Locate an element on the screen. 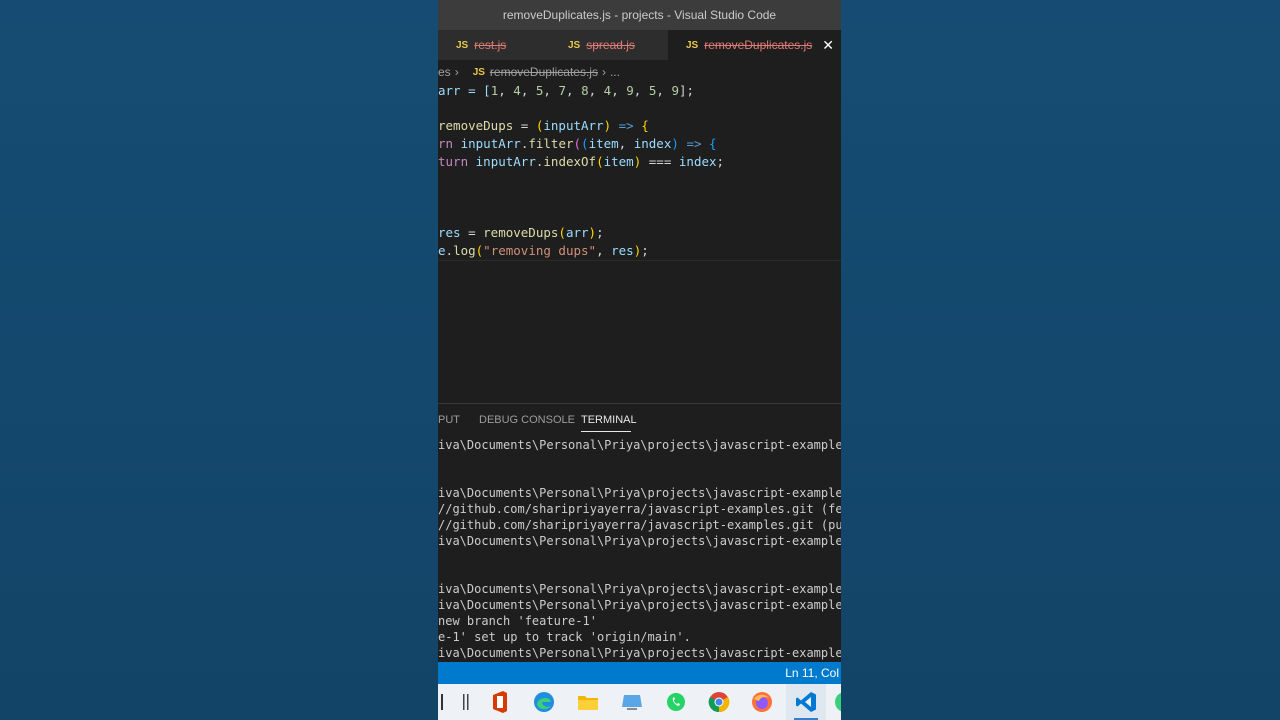 This screenshot has height=720, width=1280. tab-terminal: TERMINAL is located at coordinates (609, 420).